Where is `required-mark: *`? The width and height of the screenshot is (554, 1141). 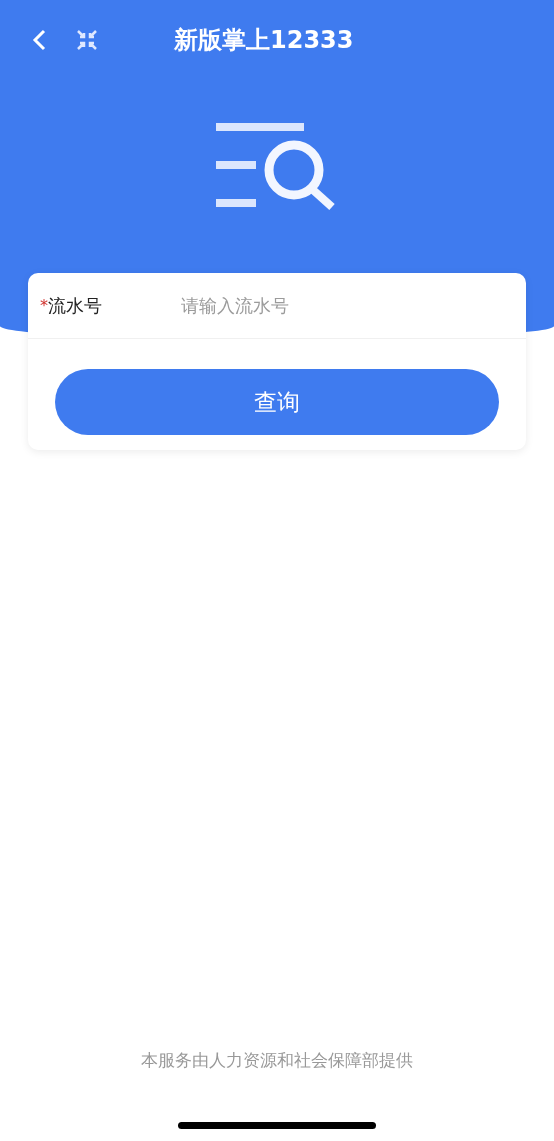 required-mark: * is located at coordinates (44, 305).